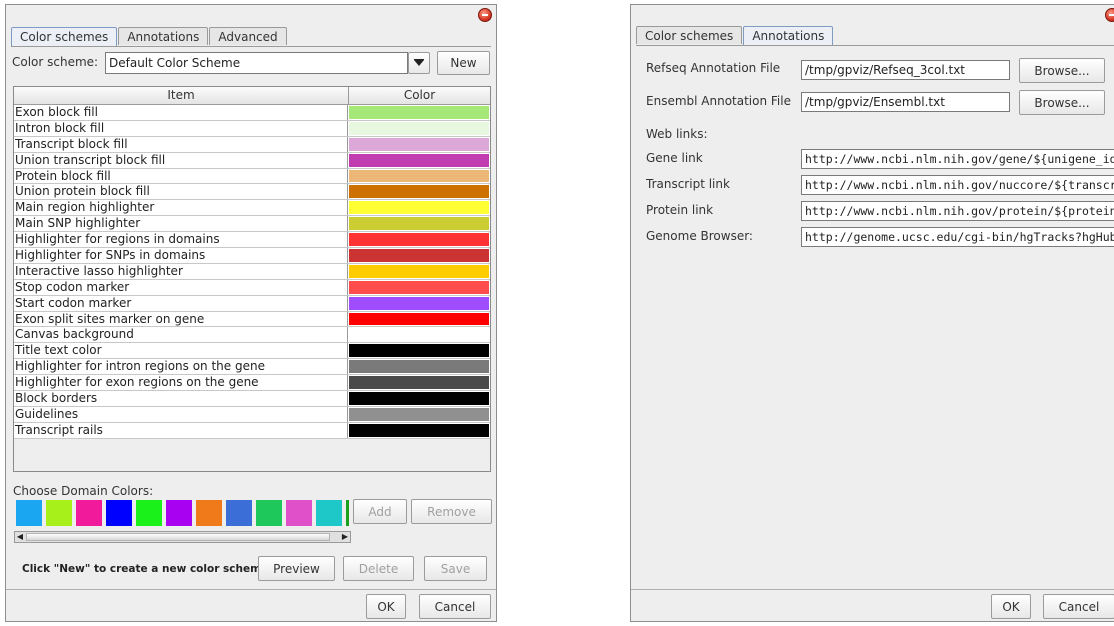 The image size is (1114, 626). Describe the element at coordinates (181, 255) in the screenshot. I see `item-cell: Highlighter for SNPs in domains` at that location.